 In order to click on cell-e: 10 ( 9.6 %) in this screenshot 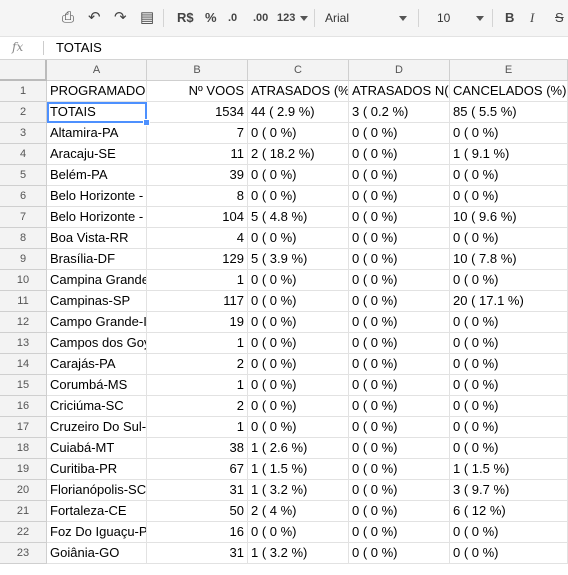, I will do `click(509, 217)`.